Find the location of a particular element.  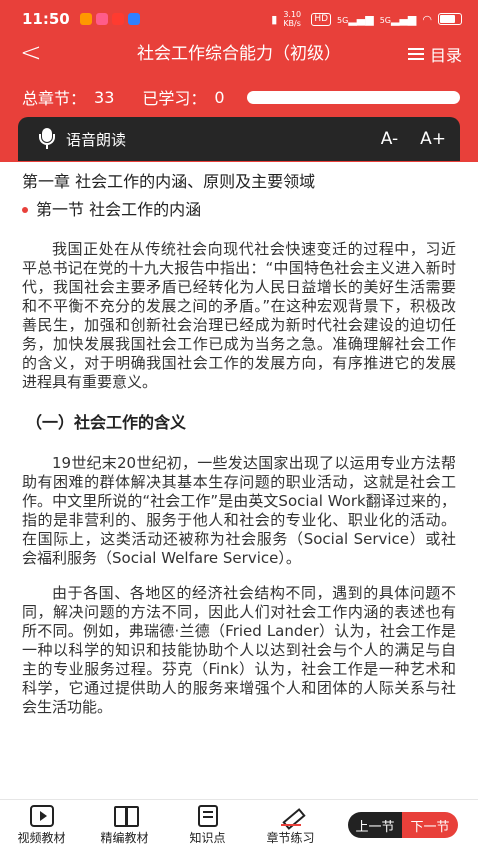

subheading: （一）社会工作的含义 is located at coordinates (106, 422).